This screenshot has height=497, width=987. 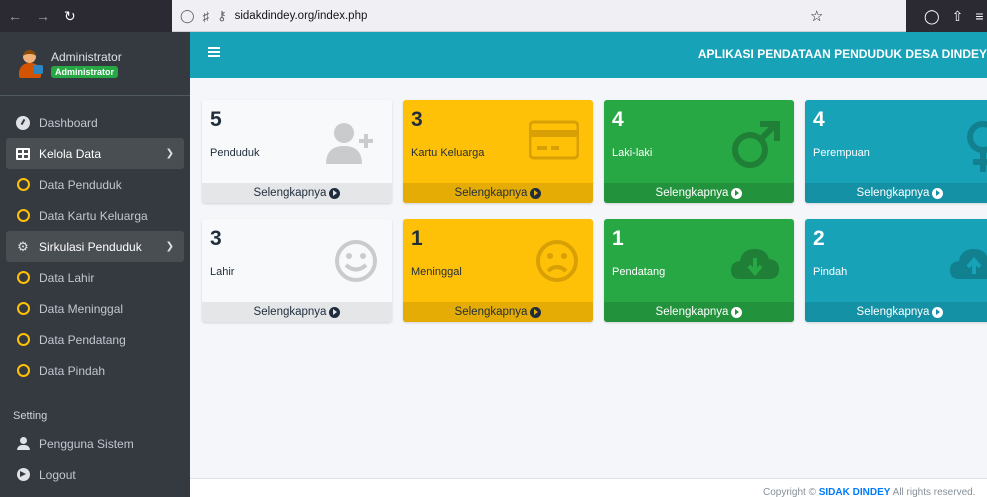 I want to click on sidebar-item-dashboard: Dashboard, so click(x=95, y=122).